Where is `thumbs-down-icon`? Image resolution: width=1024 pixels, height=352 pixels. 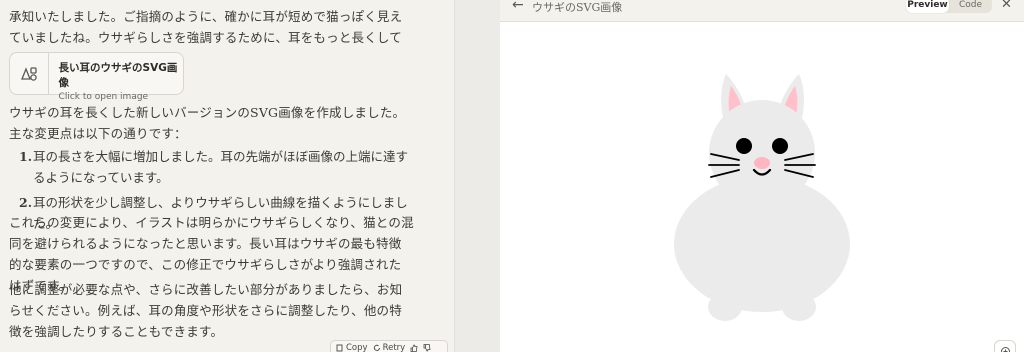
thumbs-down-icon is located at coordinates (427, 348).